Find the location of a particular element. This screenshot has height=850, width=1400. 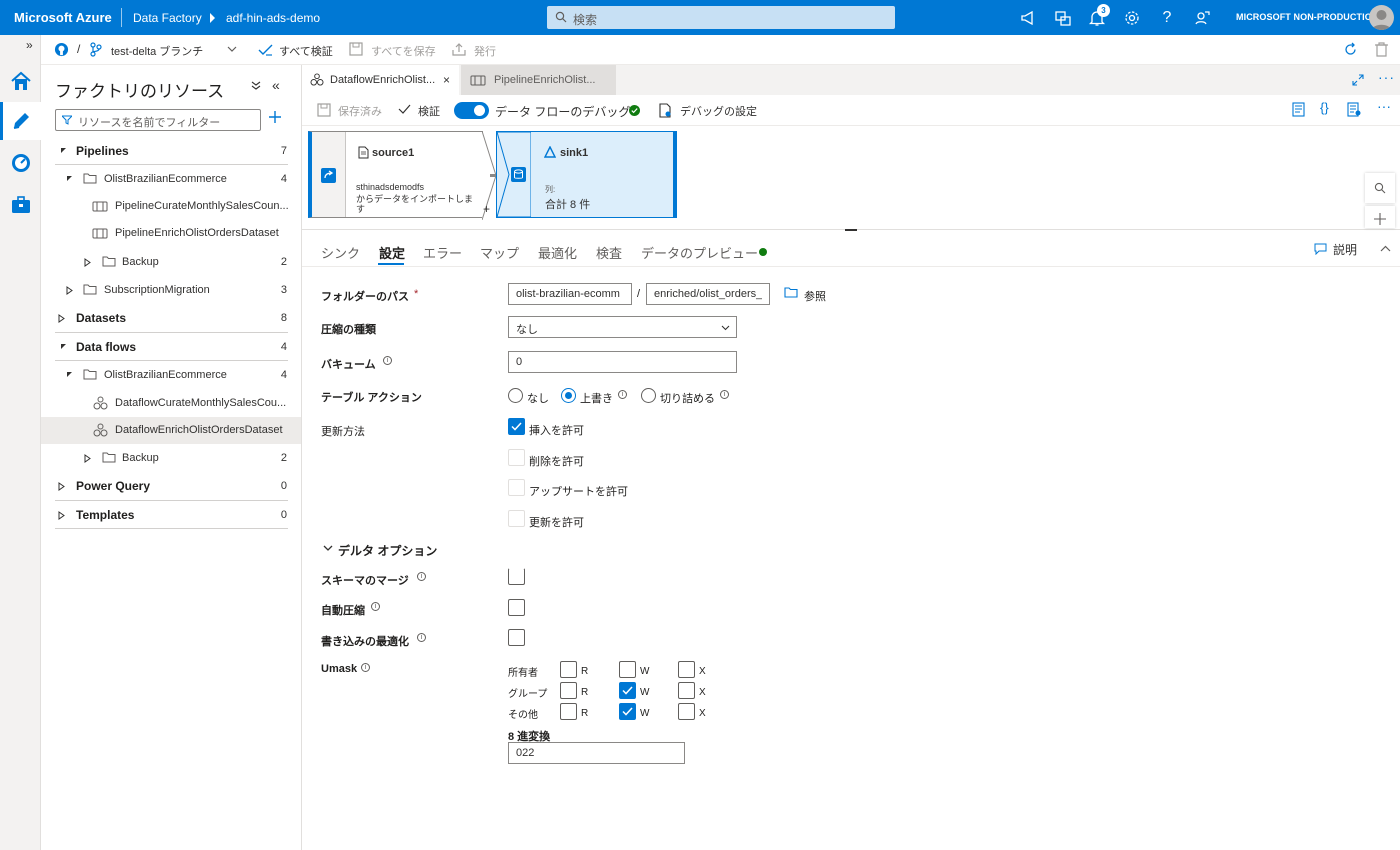

collapse-panel-icon: « is located at coordinates (276, 85).